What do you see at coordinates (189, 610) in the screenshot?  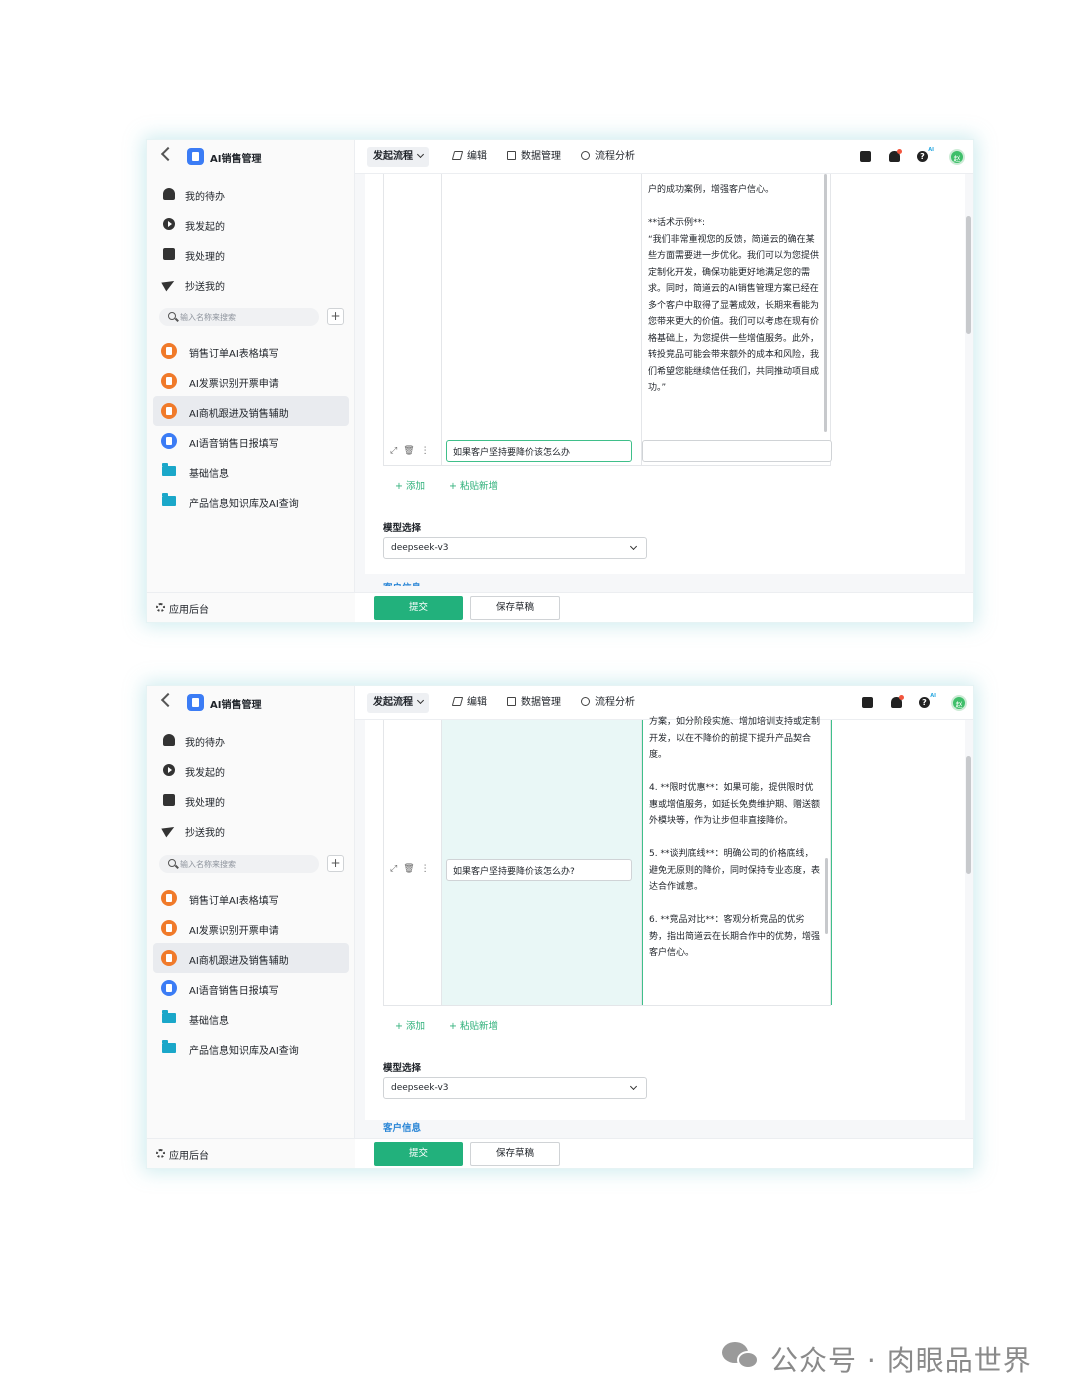 I see `app-backend-label: 应用后台` at bounding box center [189, 610].